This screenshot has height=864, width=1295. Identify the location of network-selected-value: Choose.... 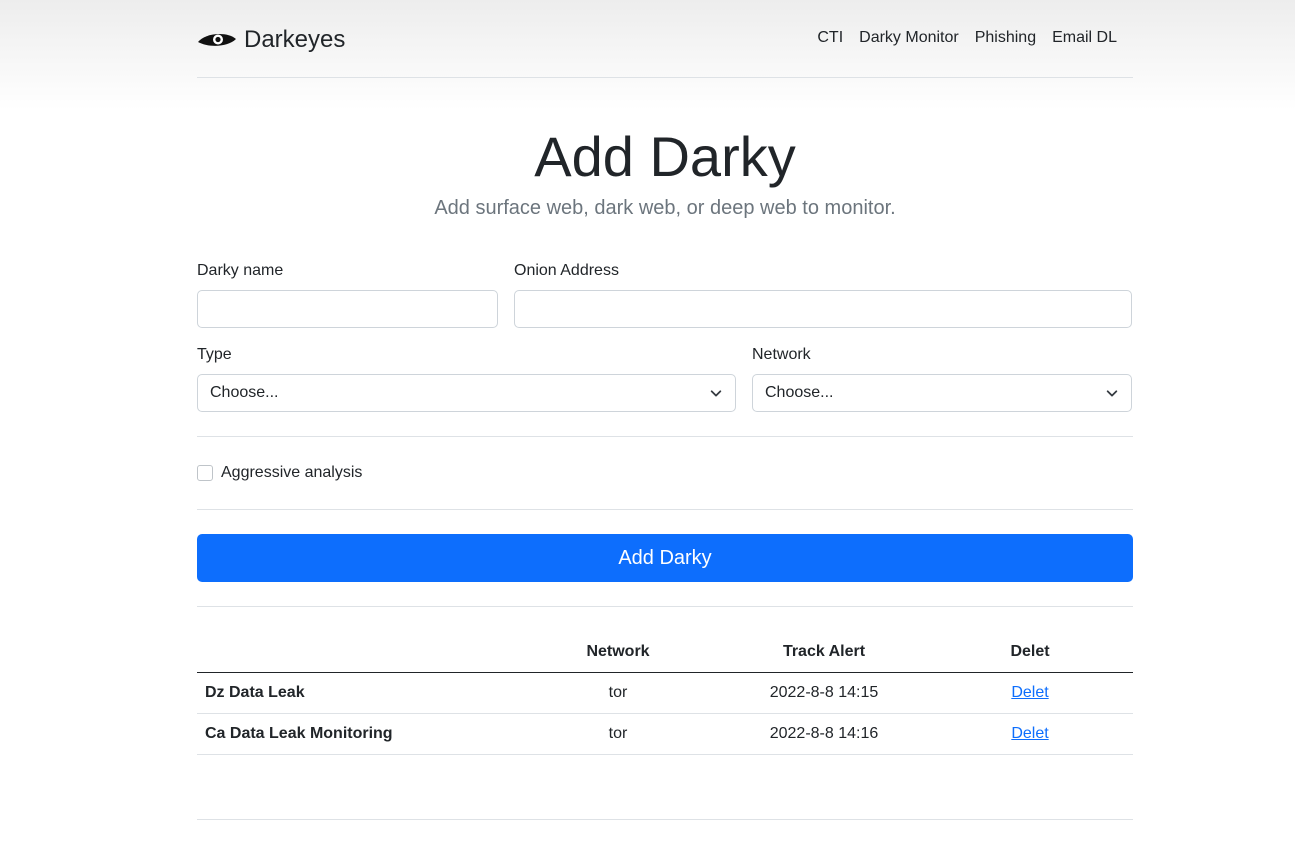
(799, 392).